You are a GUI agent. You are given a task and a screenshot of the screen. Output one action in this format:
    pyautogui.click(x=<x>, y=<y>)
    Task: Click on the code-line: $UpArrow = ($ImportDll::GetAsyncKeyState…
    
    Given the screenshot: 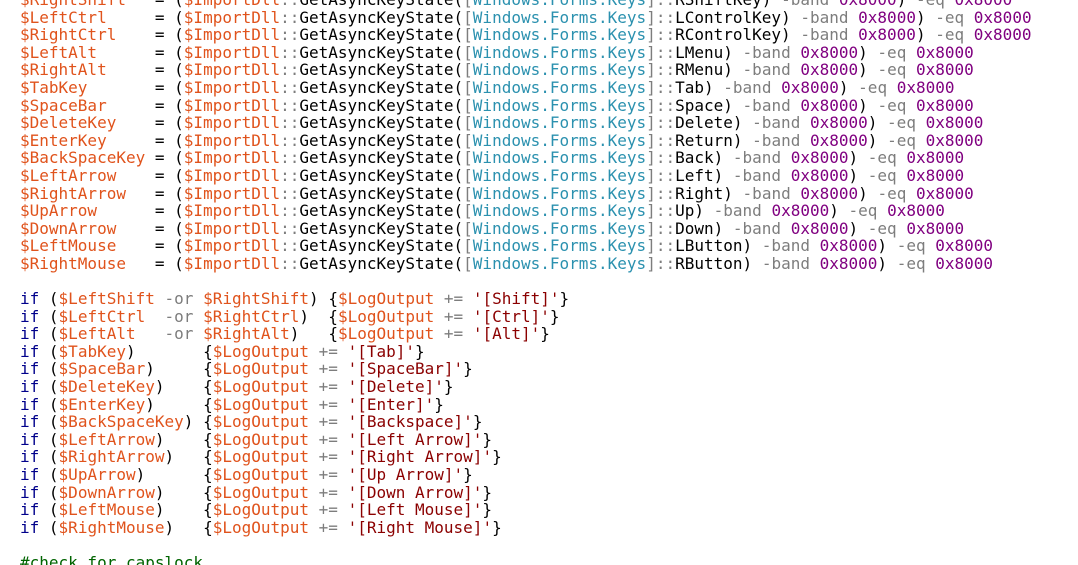 What is the action you would take?
    pyautogui.click(x=549, y=211)
    